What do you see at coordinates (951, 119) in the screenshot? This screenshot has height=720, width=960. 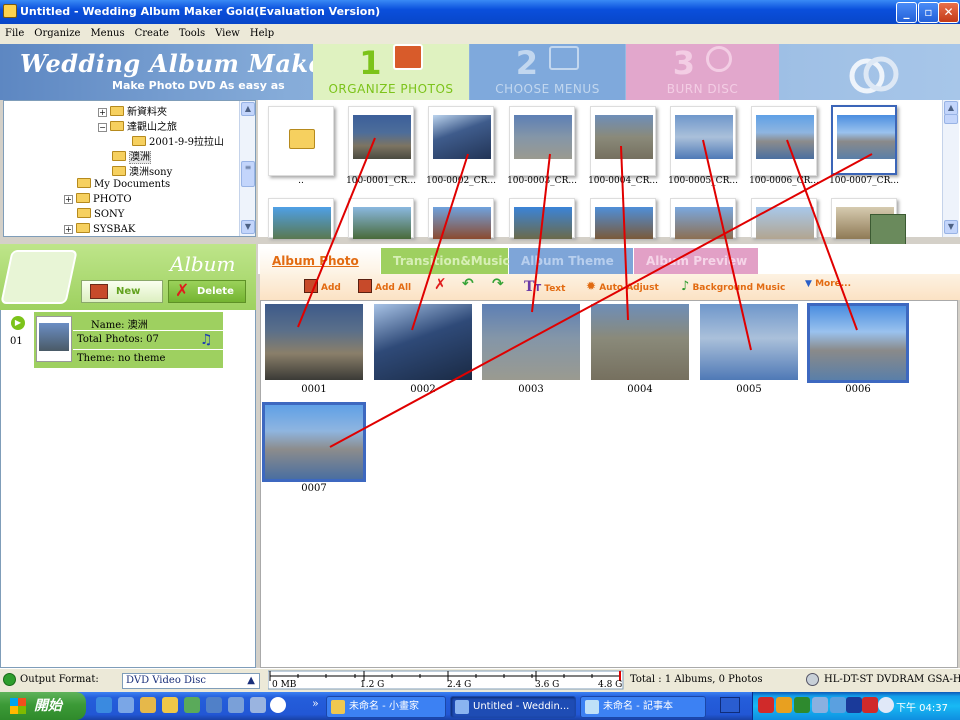 I see `scroll-thumb` at bounding box center [951, 119].